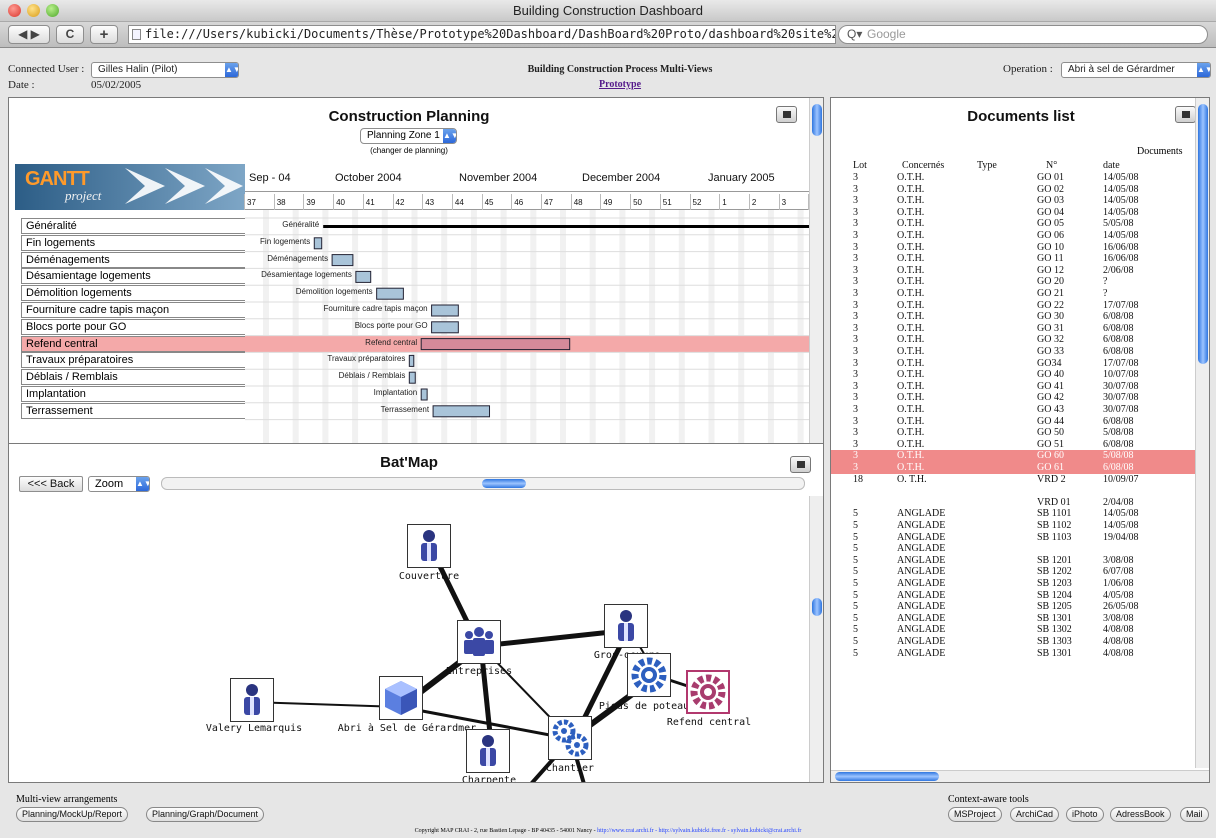  I want to click on document-row: 3 O.T.H. GO 21?, so click(1019, 294).